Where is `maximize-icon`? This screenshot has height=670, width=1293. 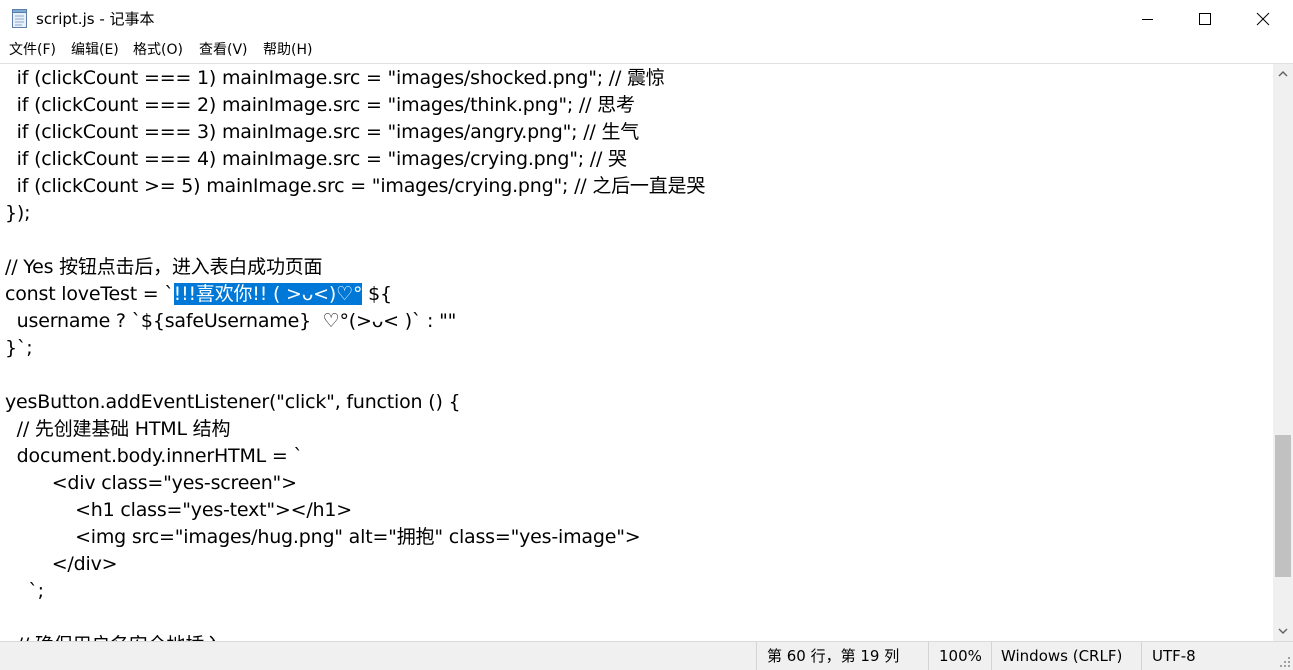
maximize-icon is located at coordinates (1205, 19).